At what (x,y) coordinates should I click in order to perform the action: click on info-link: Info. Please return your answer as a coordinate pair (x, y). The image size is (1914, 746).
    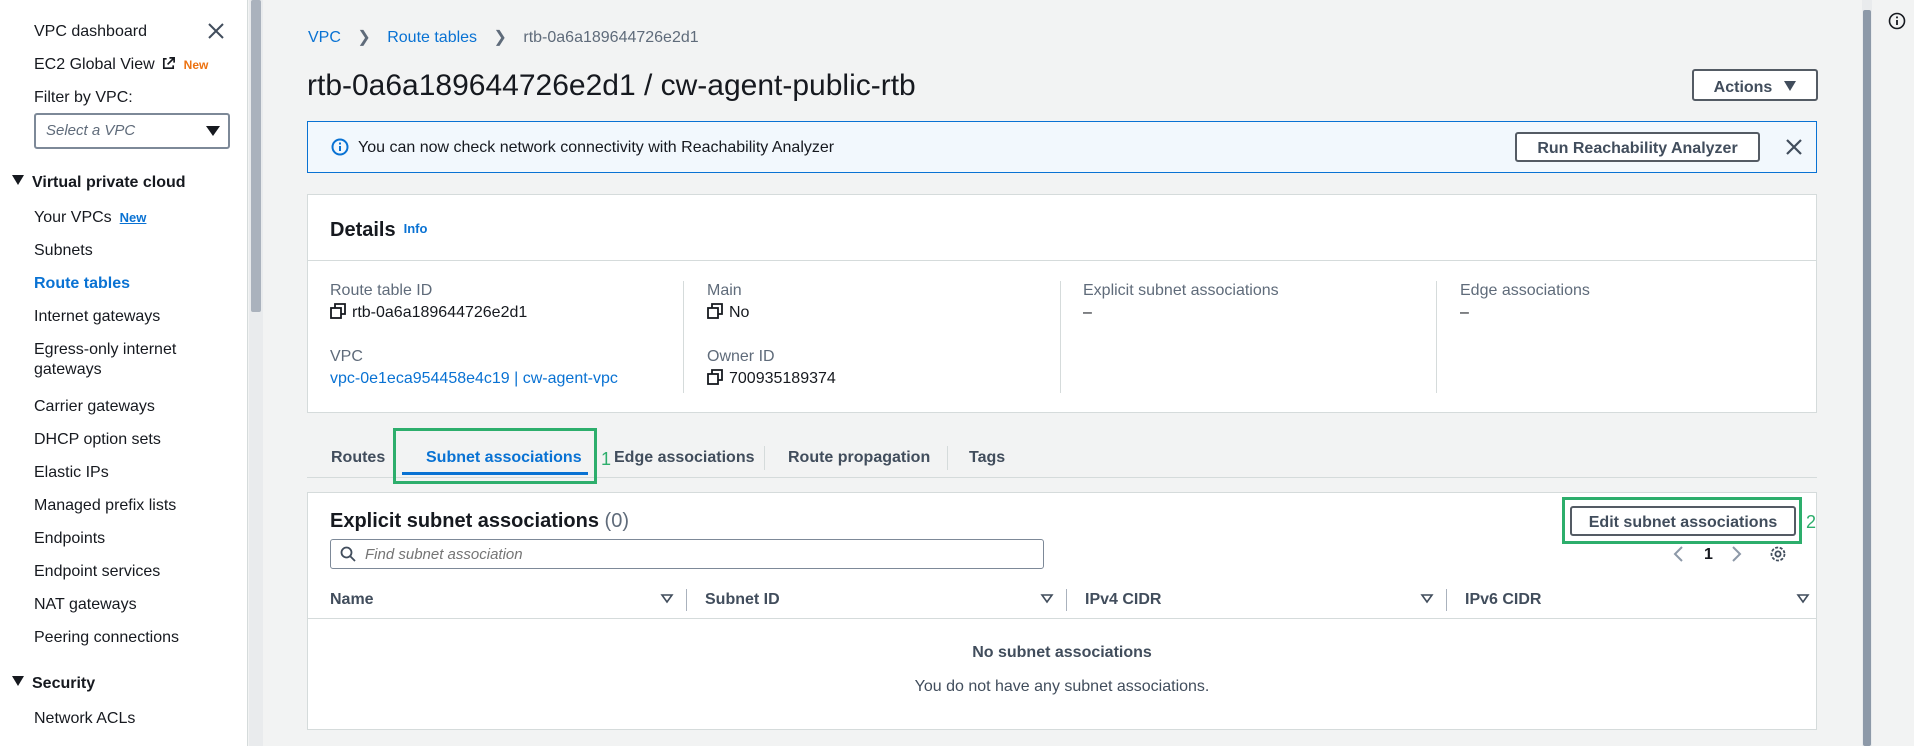
    Looking at the image, I should click on (416, 228).